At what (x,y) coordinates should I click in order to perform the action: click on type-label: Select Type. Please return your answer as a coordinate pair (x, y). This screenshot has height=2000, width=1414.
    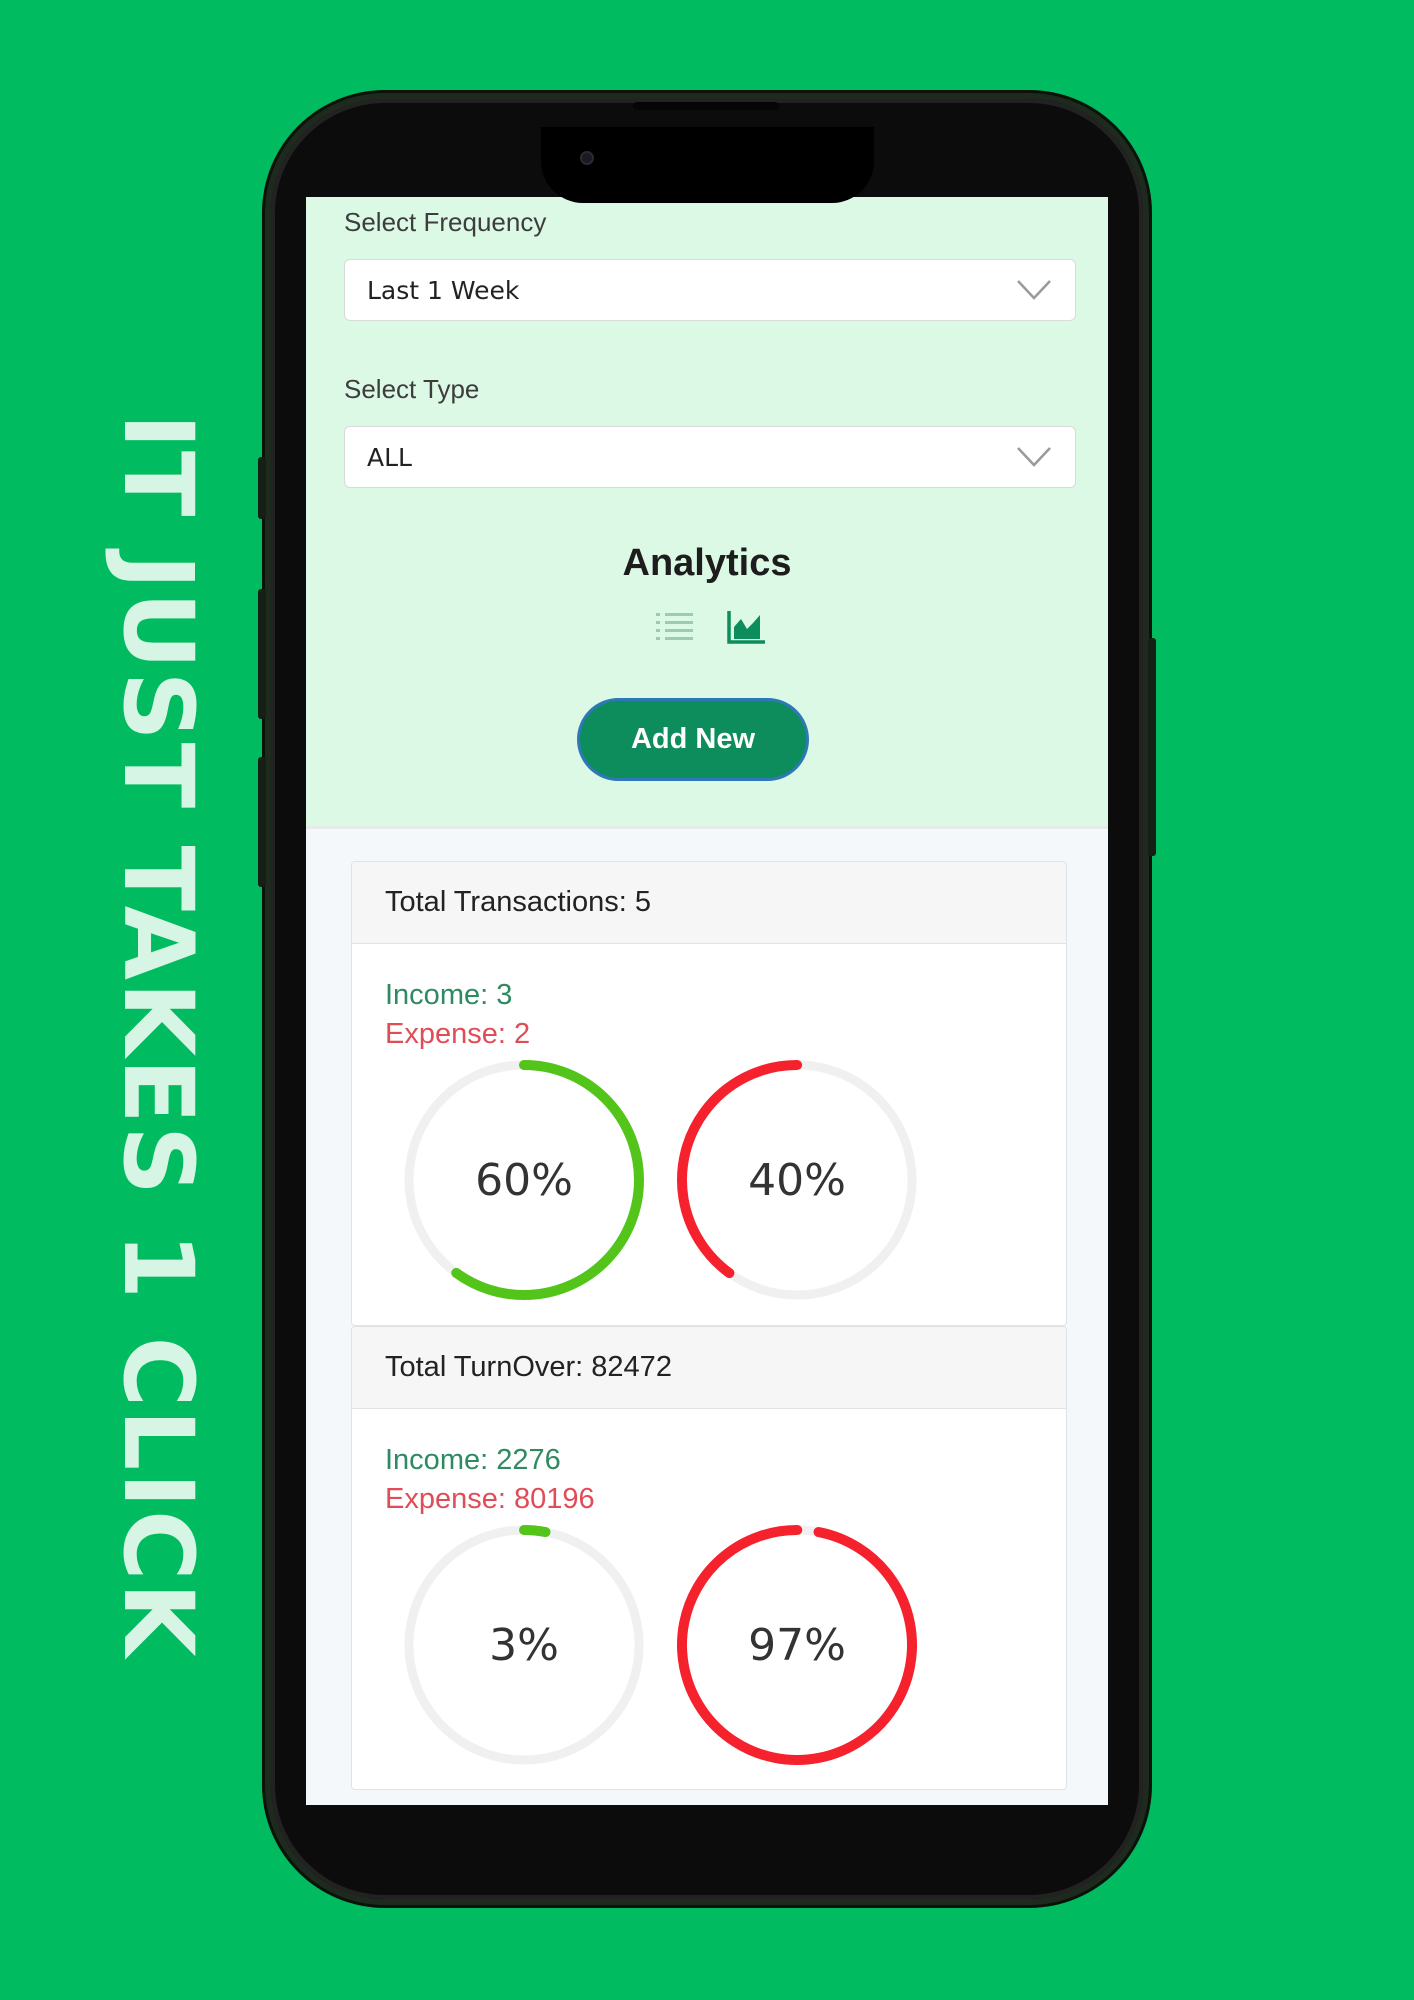
    Looking at the image, I should click on (412, 389).